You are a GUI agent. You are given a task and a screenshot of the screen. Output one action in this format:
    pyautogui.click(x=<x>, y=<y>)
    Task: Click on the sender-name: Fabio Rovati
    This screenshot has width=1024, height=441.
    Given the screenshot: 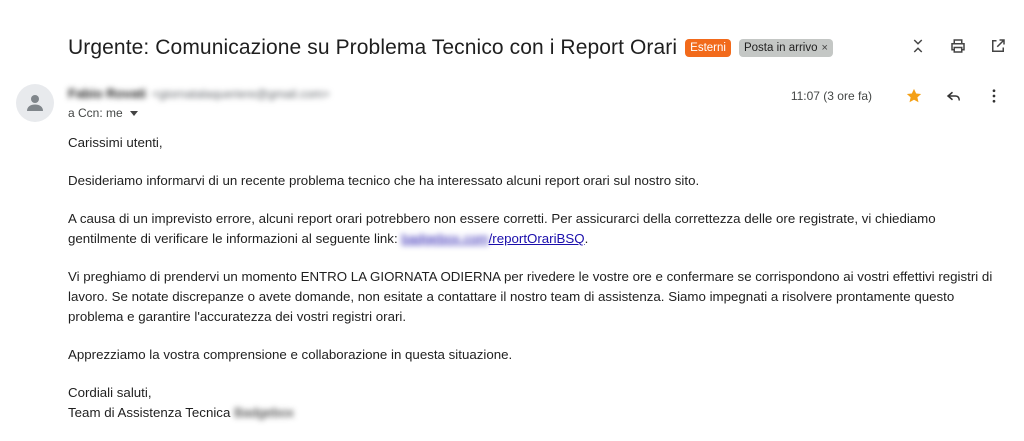 What is the action you would take?
    pyautogui.click(x=107, y=93)
    